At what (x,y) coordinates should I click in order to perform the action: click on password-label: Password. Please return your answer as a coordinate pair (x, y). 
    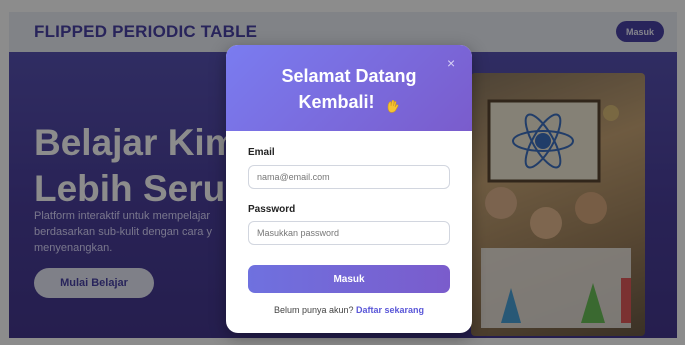
    Looking at the image, I should click on (272, 209).